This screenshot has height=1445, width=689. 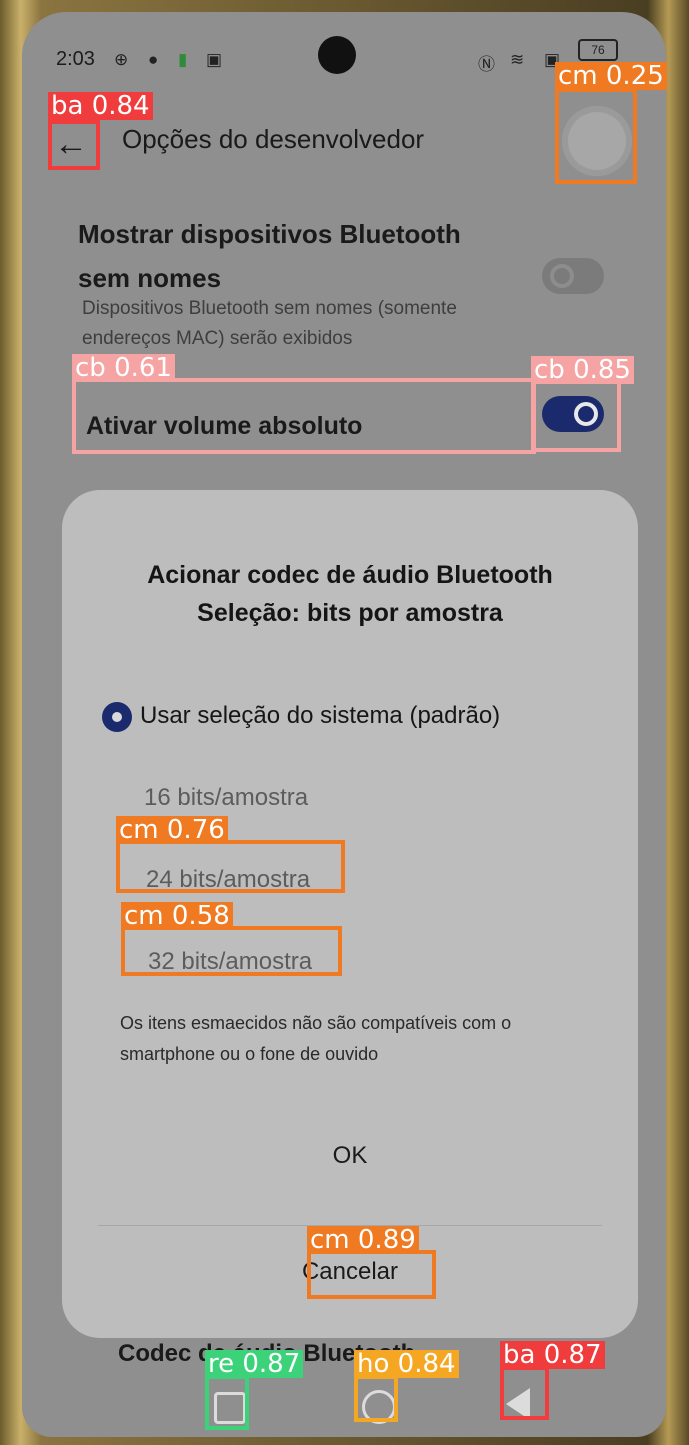 What do you see at coordinates (517, 59) in the screenshot?
I see `wifi-icon: ≋` at bounding box center [517, 59].